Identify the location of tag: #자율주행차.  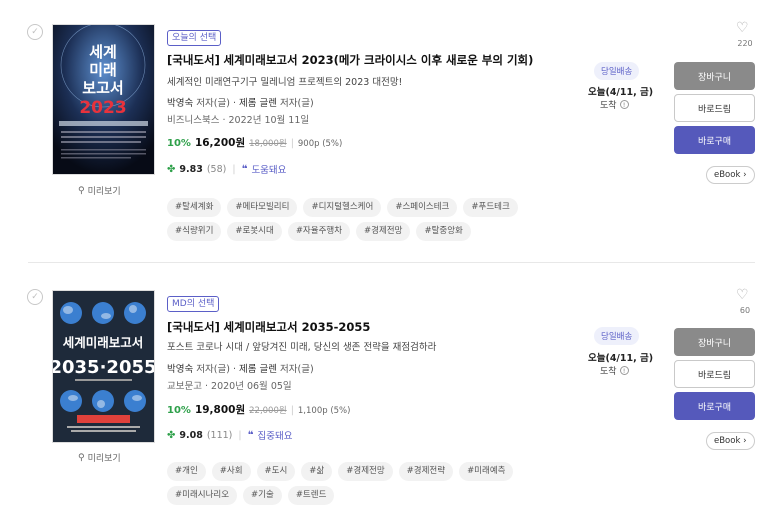
(319, 231).